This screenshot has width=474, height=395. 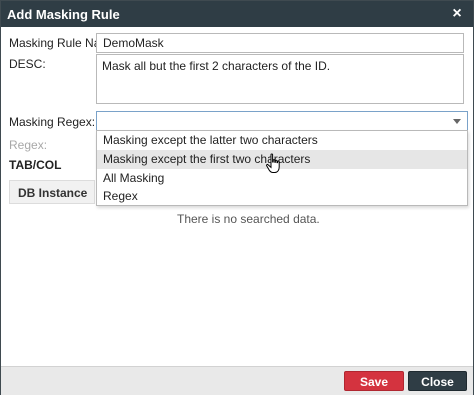 I want to click on masking-regex-label: Masking Regex:, so click(x=52, y=122).